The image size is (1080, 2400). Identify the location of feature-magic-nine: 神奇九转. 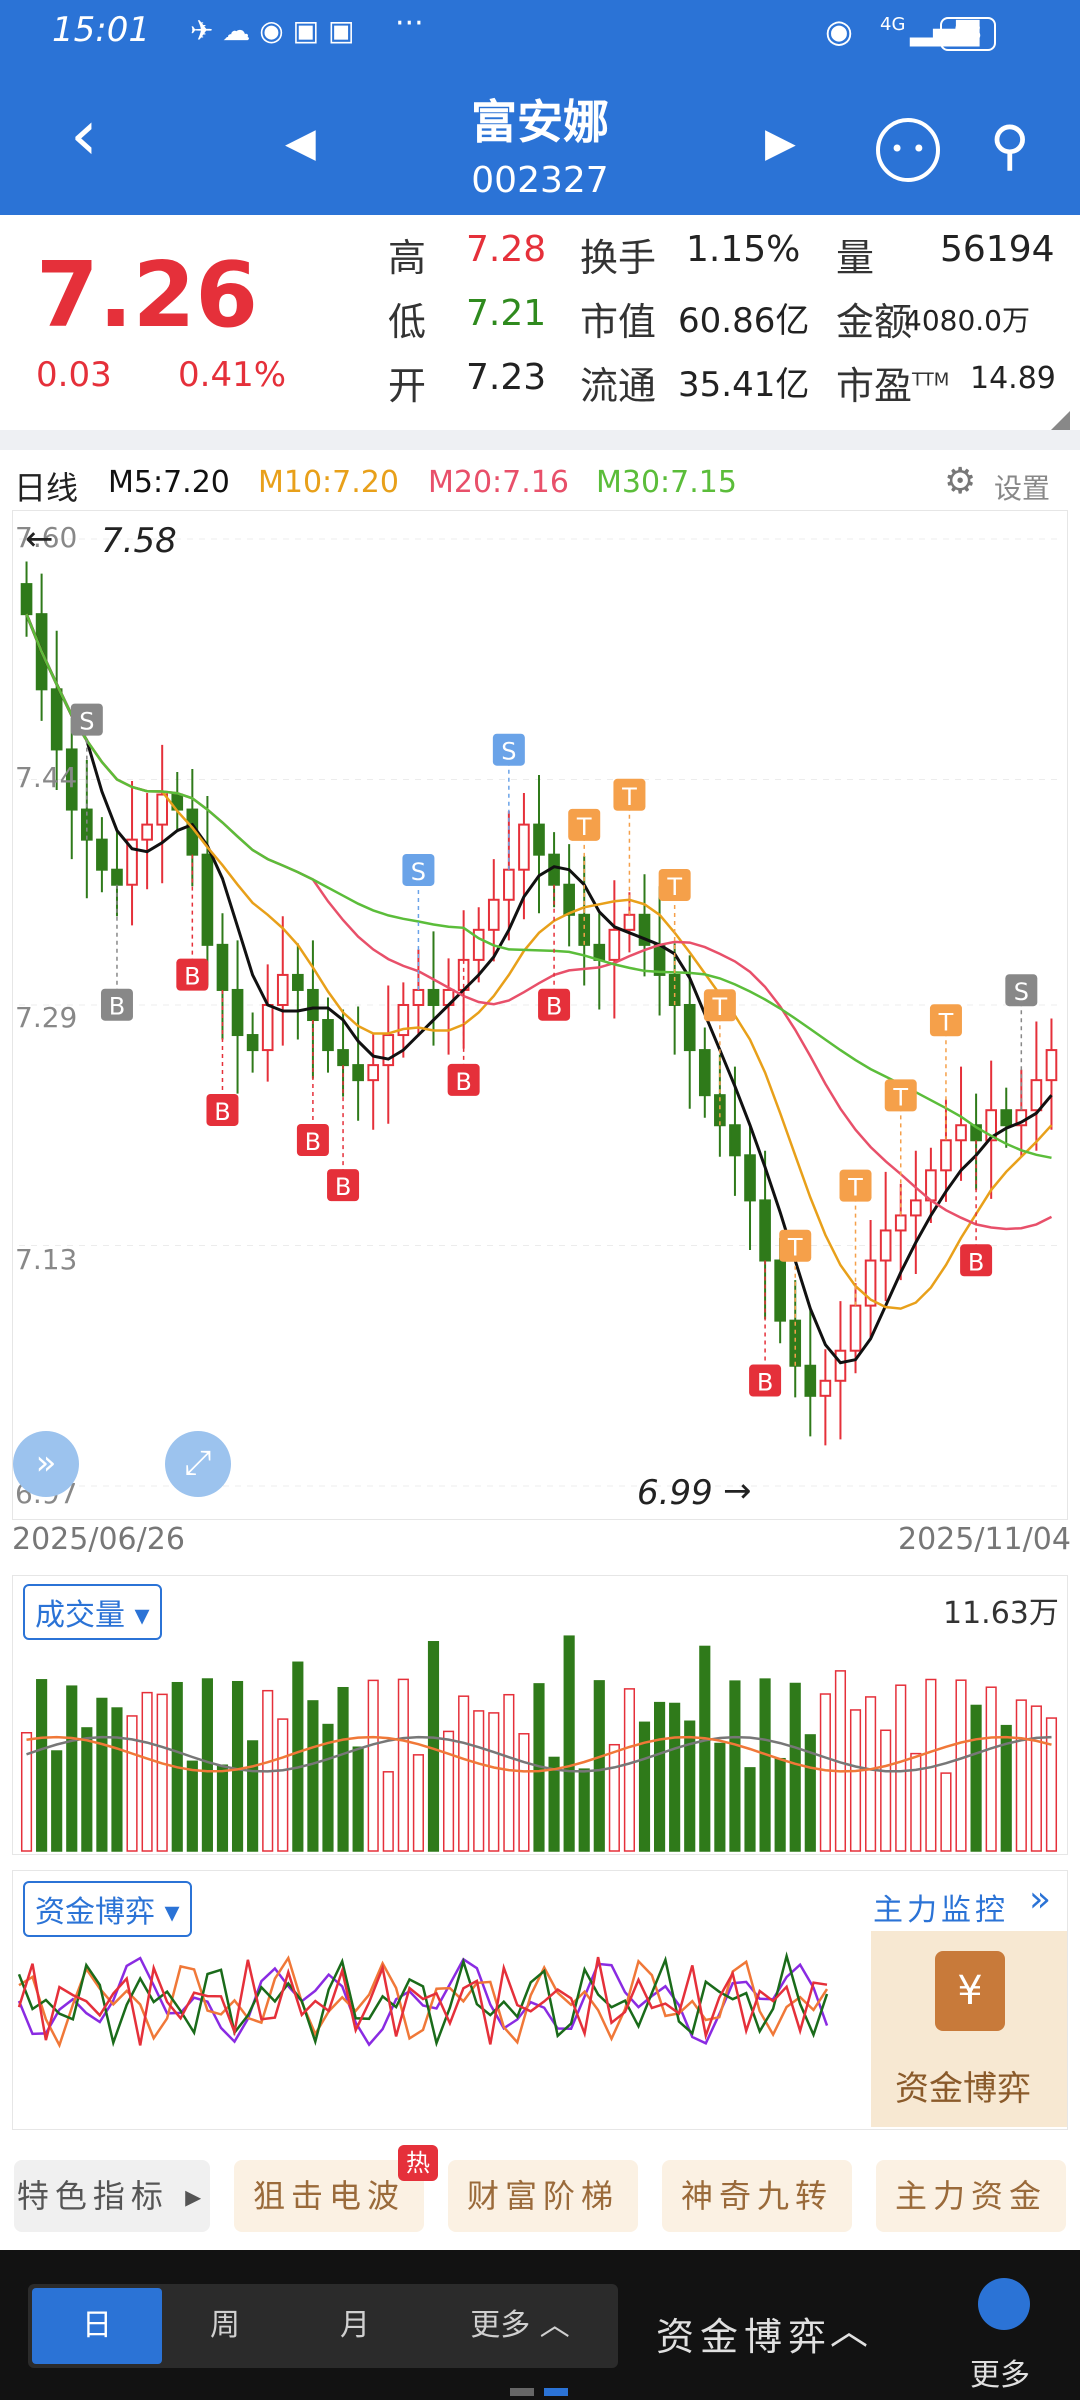
(757, 2196).